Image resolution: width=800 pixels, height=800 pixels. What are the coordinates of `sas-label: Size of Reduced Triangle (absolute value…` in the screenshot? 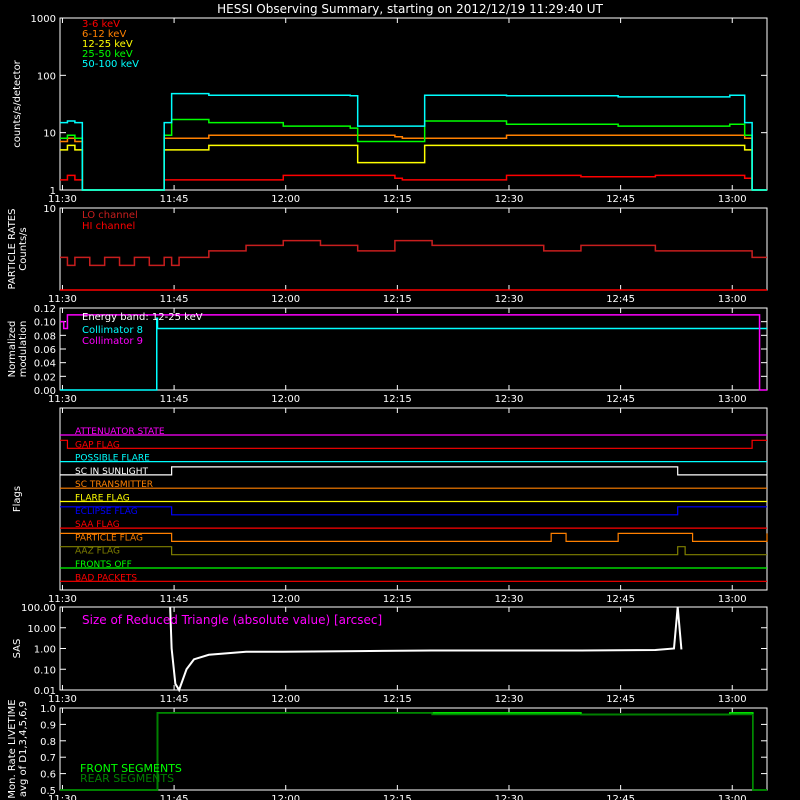 It's located at (232, 620).